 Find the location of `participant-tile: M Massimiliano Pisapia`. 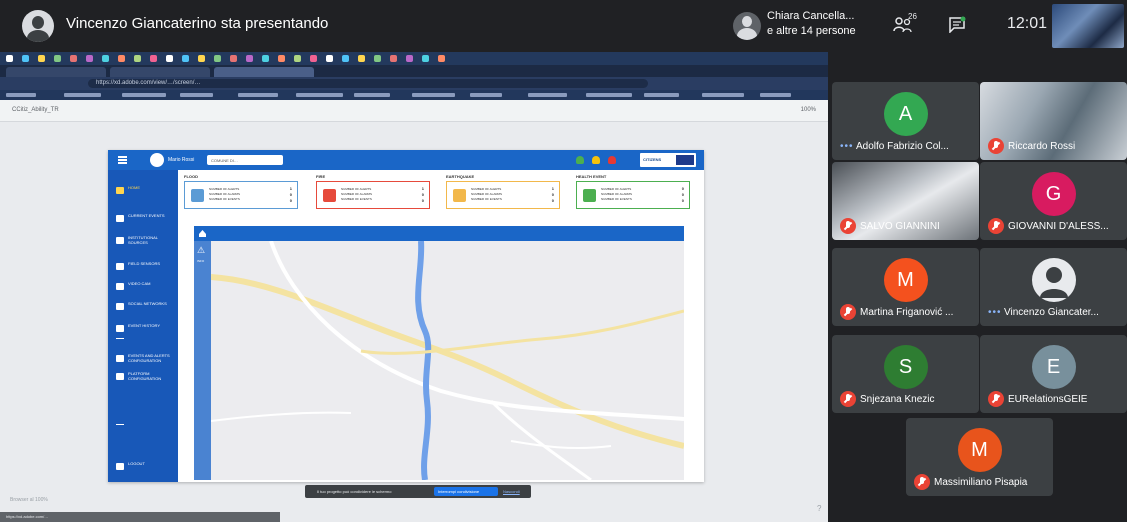

participant-tile: M Massimiliano Pisapia is located at coordinates (979, 457).